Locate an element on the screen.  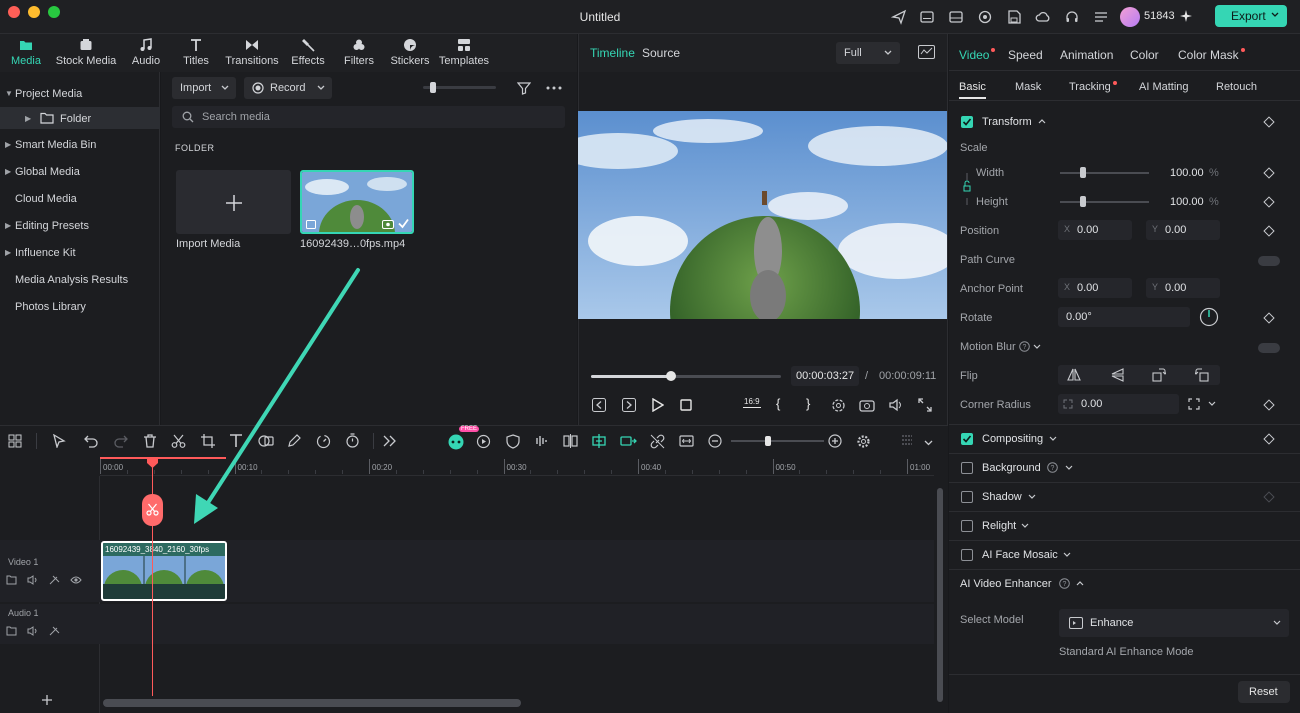
grid-layout-icon is located at coordinates (15, 441).